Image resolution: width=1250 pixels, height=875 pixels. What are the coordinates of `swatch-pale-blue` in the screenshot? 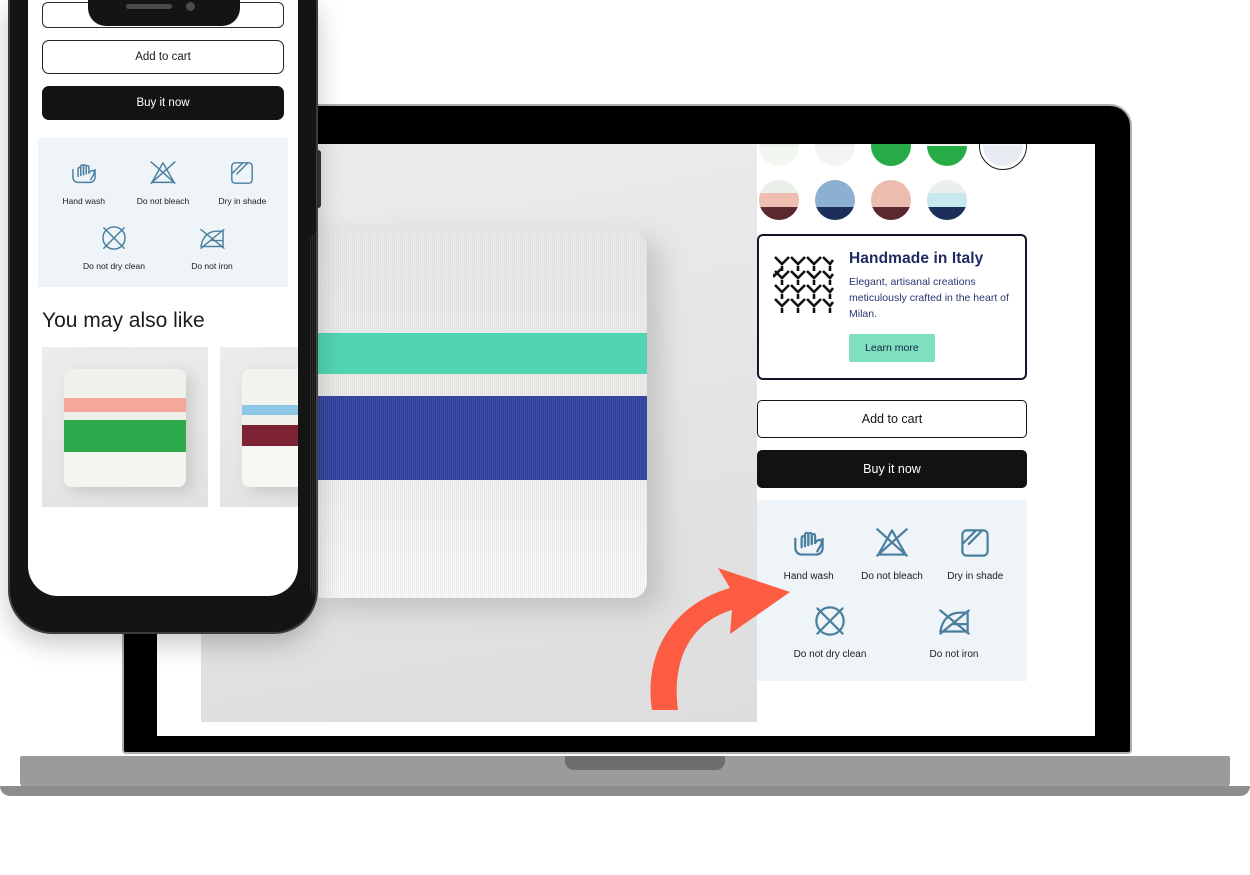 It's located at (1003, 157).